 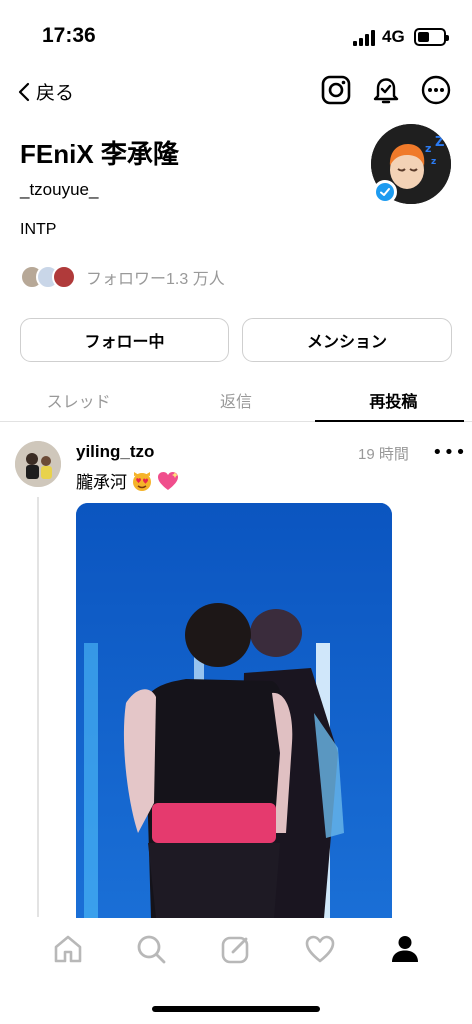 What do you see at coordinates (59, 189) in the screenshot?
I see `profile-handle: _tzouyue_` at bounding box center [59, 189].